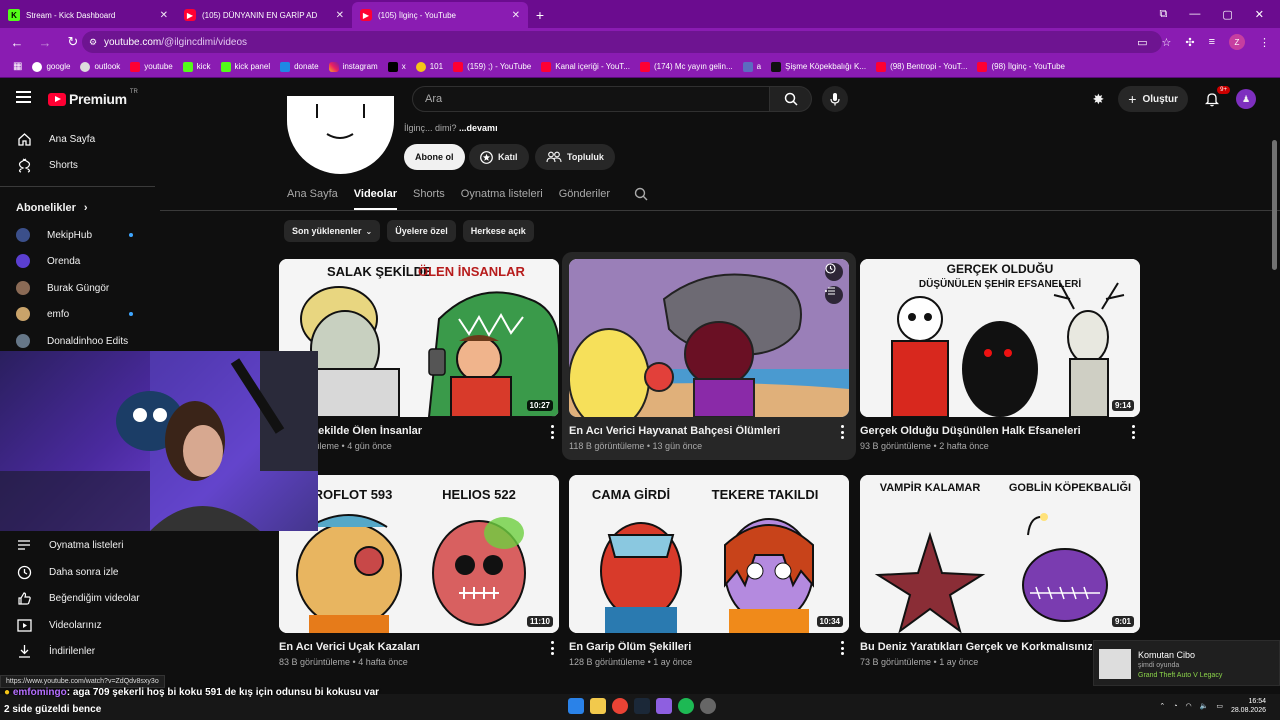  I want to click on video-thumbnail: AEROFLOT 593 HELIOS 522 11:10, so click(419, 554).